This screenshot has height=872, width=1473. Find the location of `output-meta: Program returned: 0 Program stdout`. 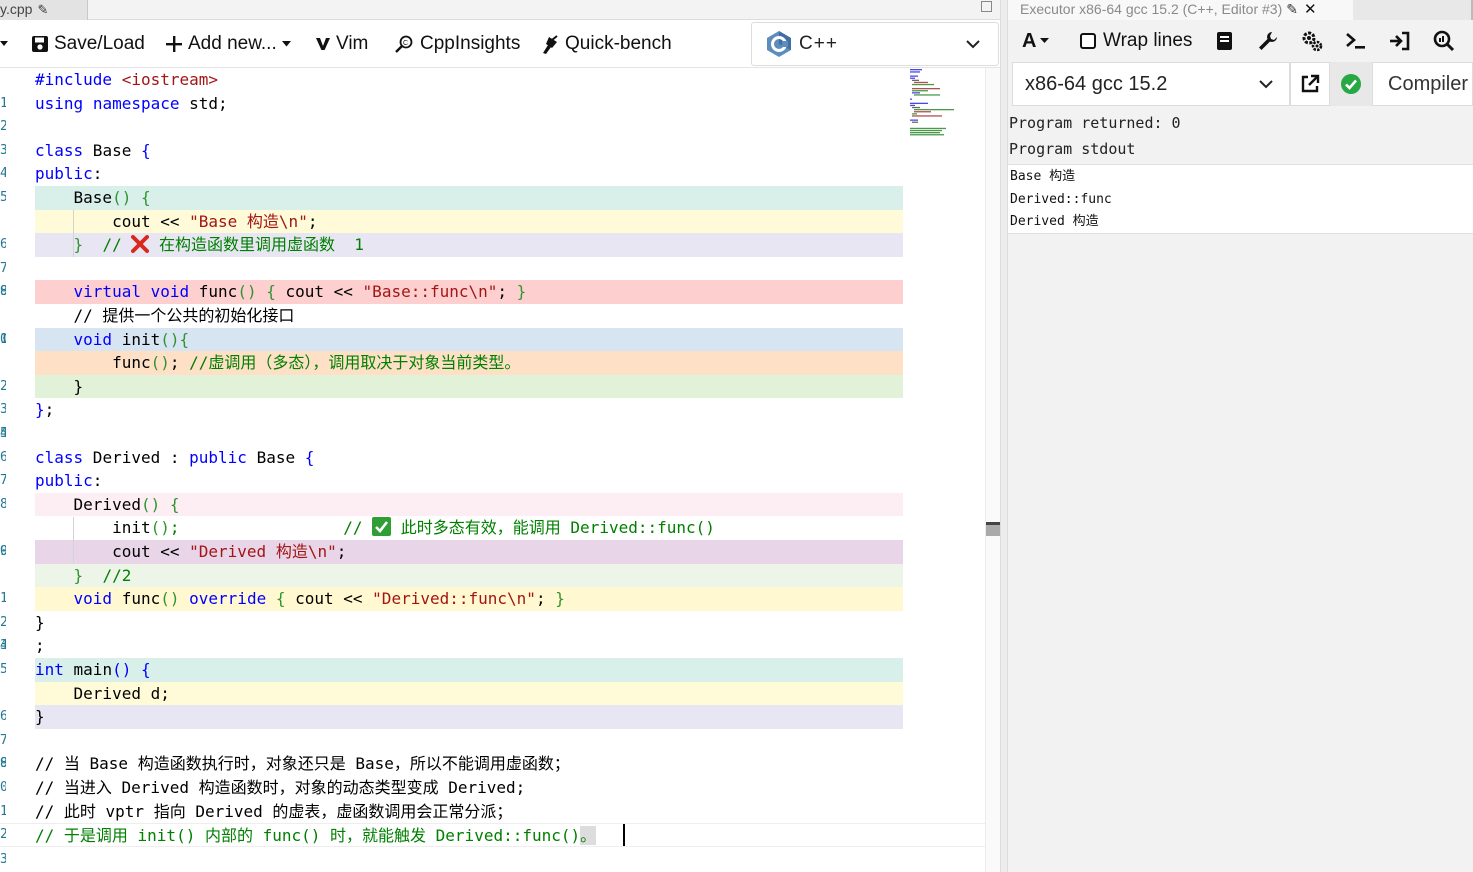

output-meta: Program returned: 0 Program stdout is located at coordinates (1240, 136).